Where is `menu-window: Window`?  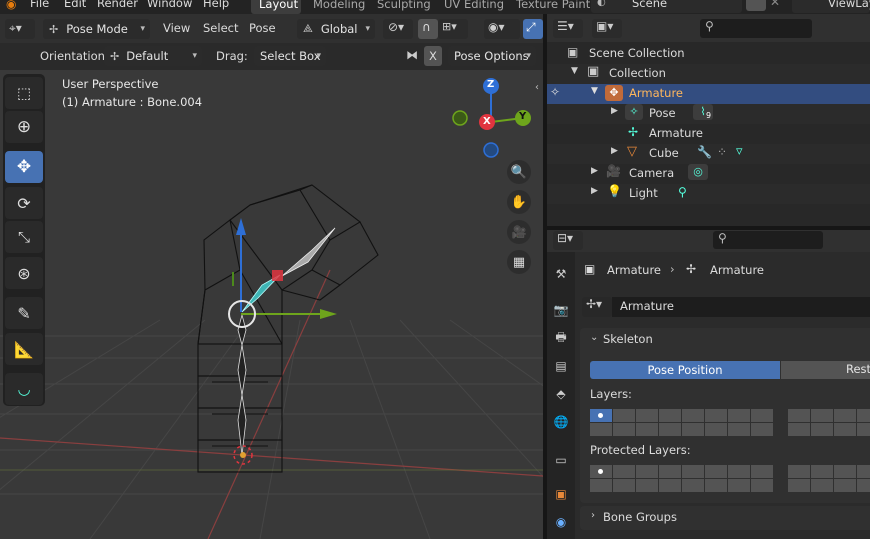 menu-window: Window is located at coordinates (169, 5).